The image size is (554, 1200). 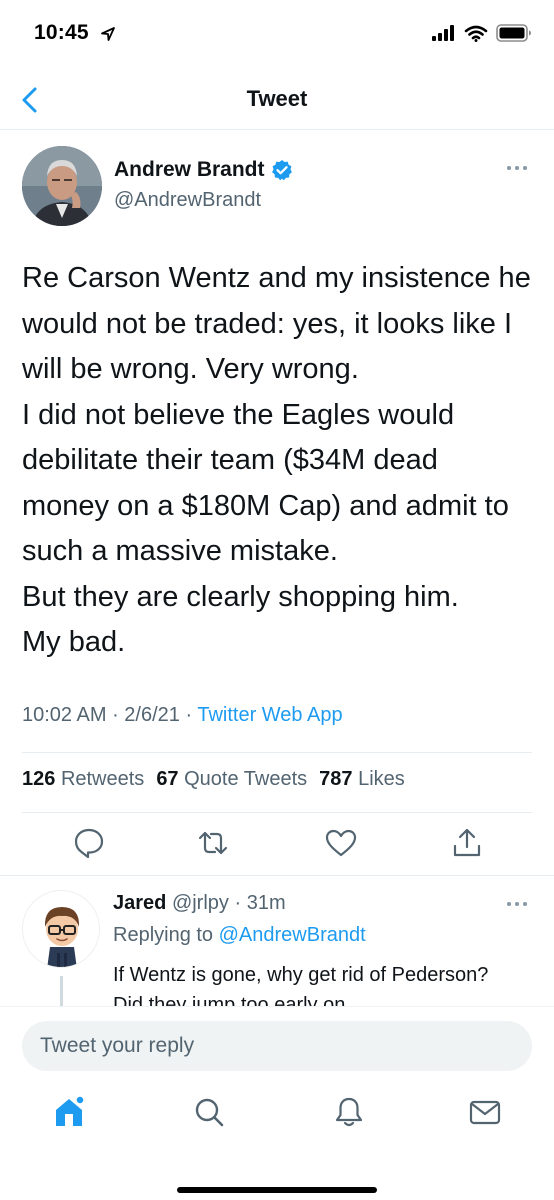 What do you see at coordinates (277, 1046) in the screenshot?
I see `reply-composer-input: Tweet your reply` at bounding box center [277, 1046].